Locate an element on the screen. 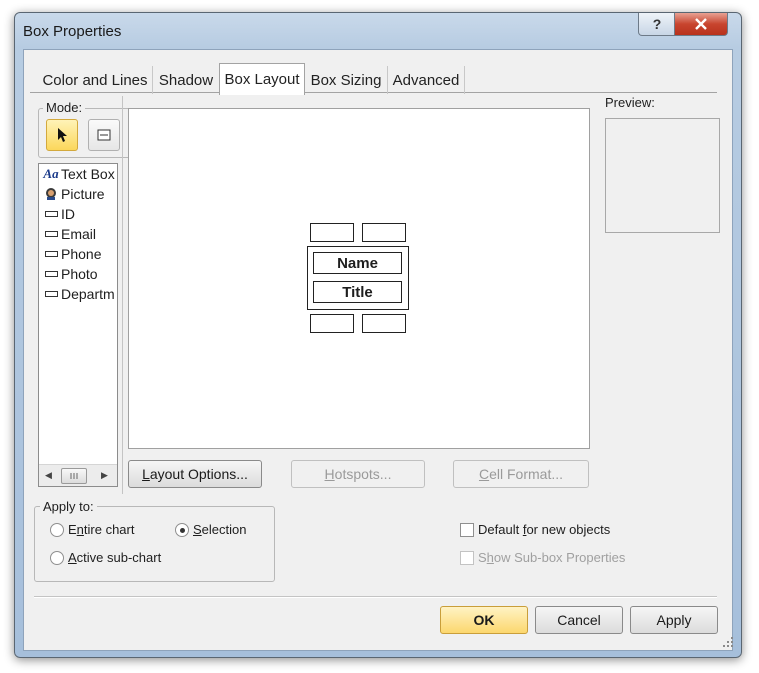 This screenshot has width=759, height=673. select-mode-button is located at coordinates (62, 135).